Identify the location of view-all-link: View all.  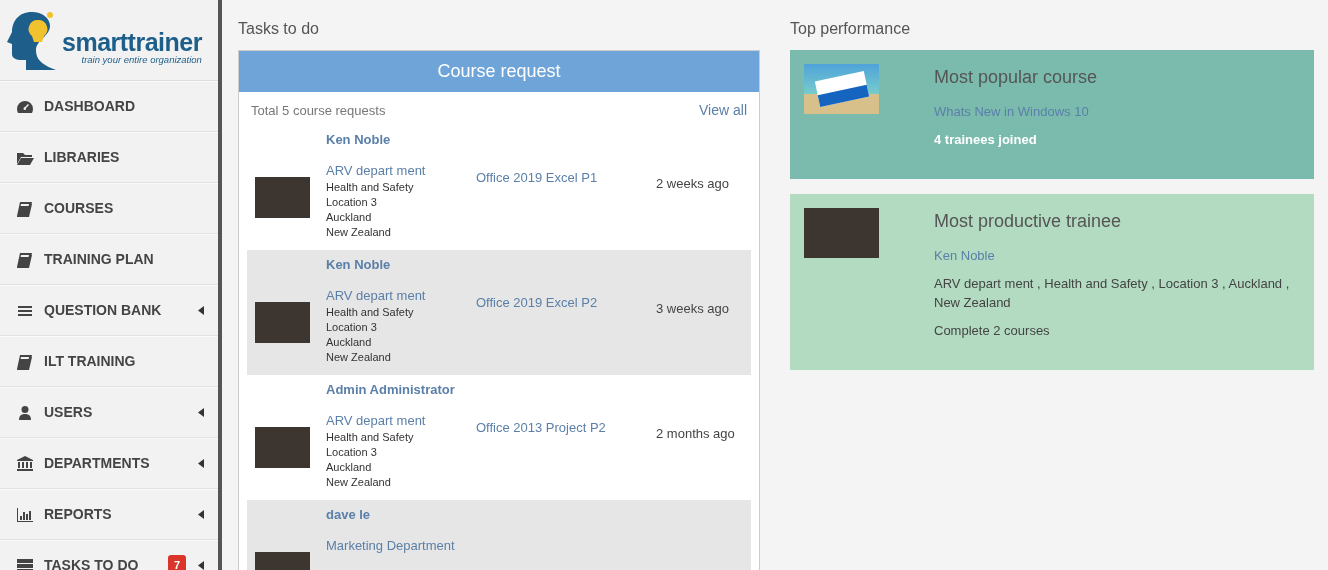
(723, 110).